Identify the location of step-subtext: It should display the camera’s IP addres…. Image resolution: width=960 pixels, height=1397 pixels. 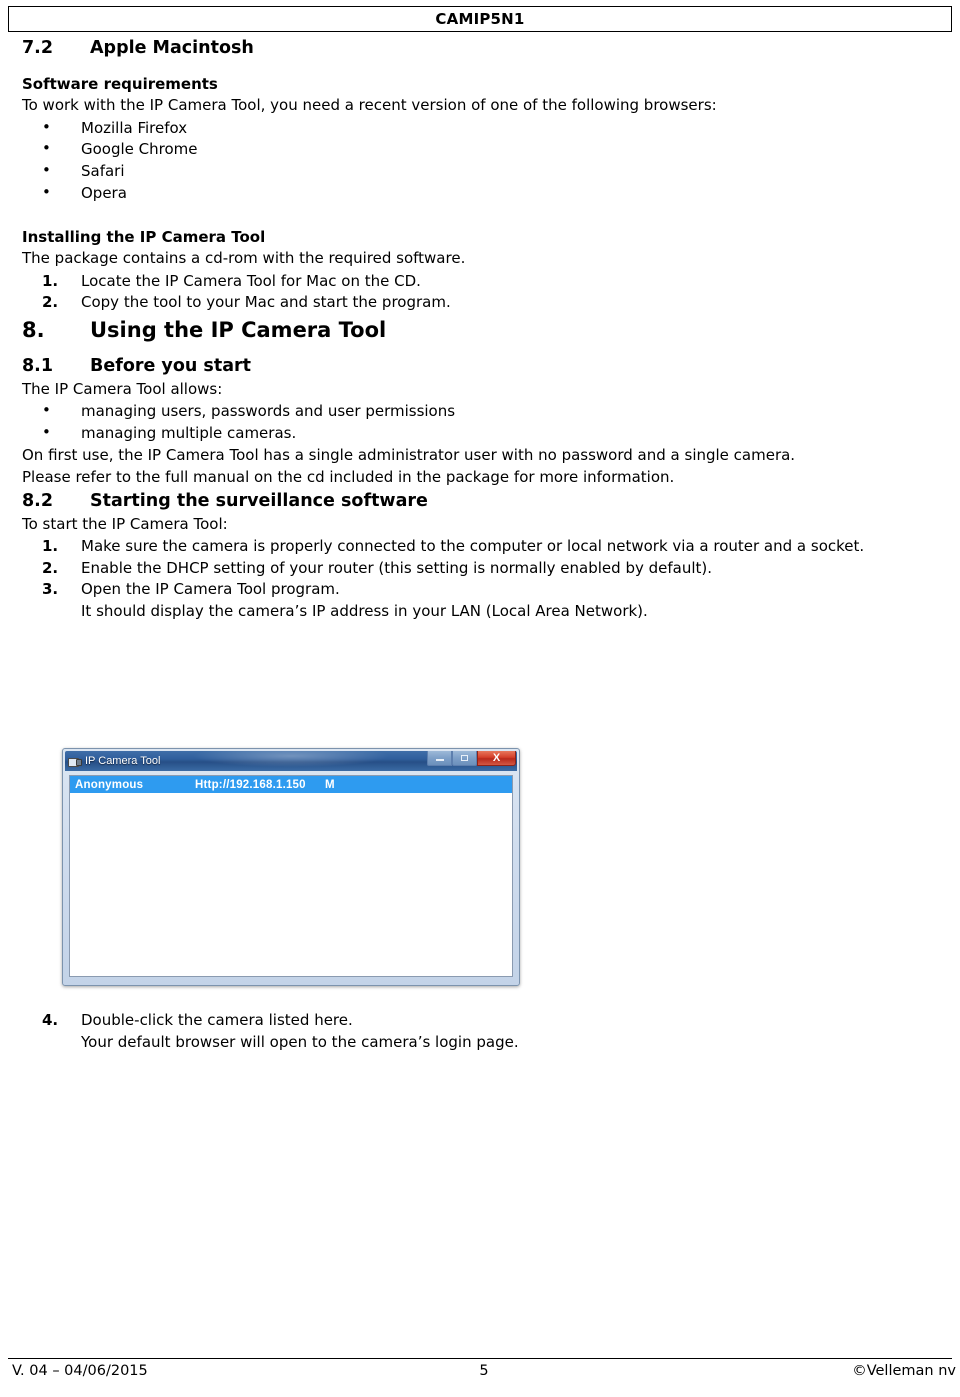
(364, 610).